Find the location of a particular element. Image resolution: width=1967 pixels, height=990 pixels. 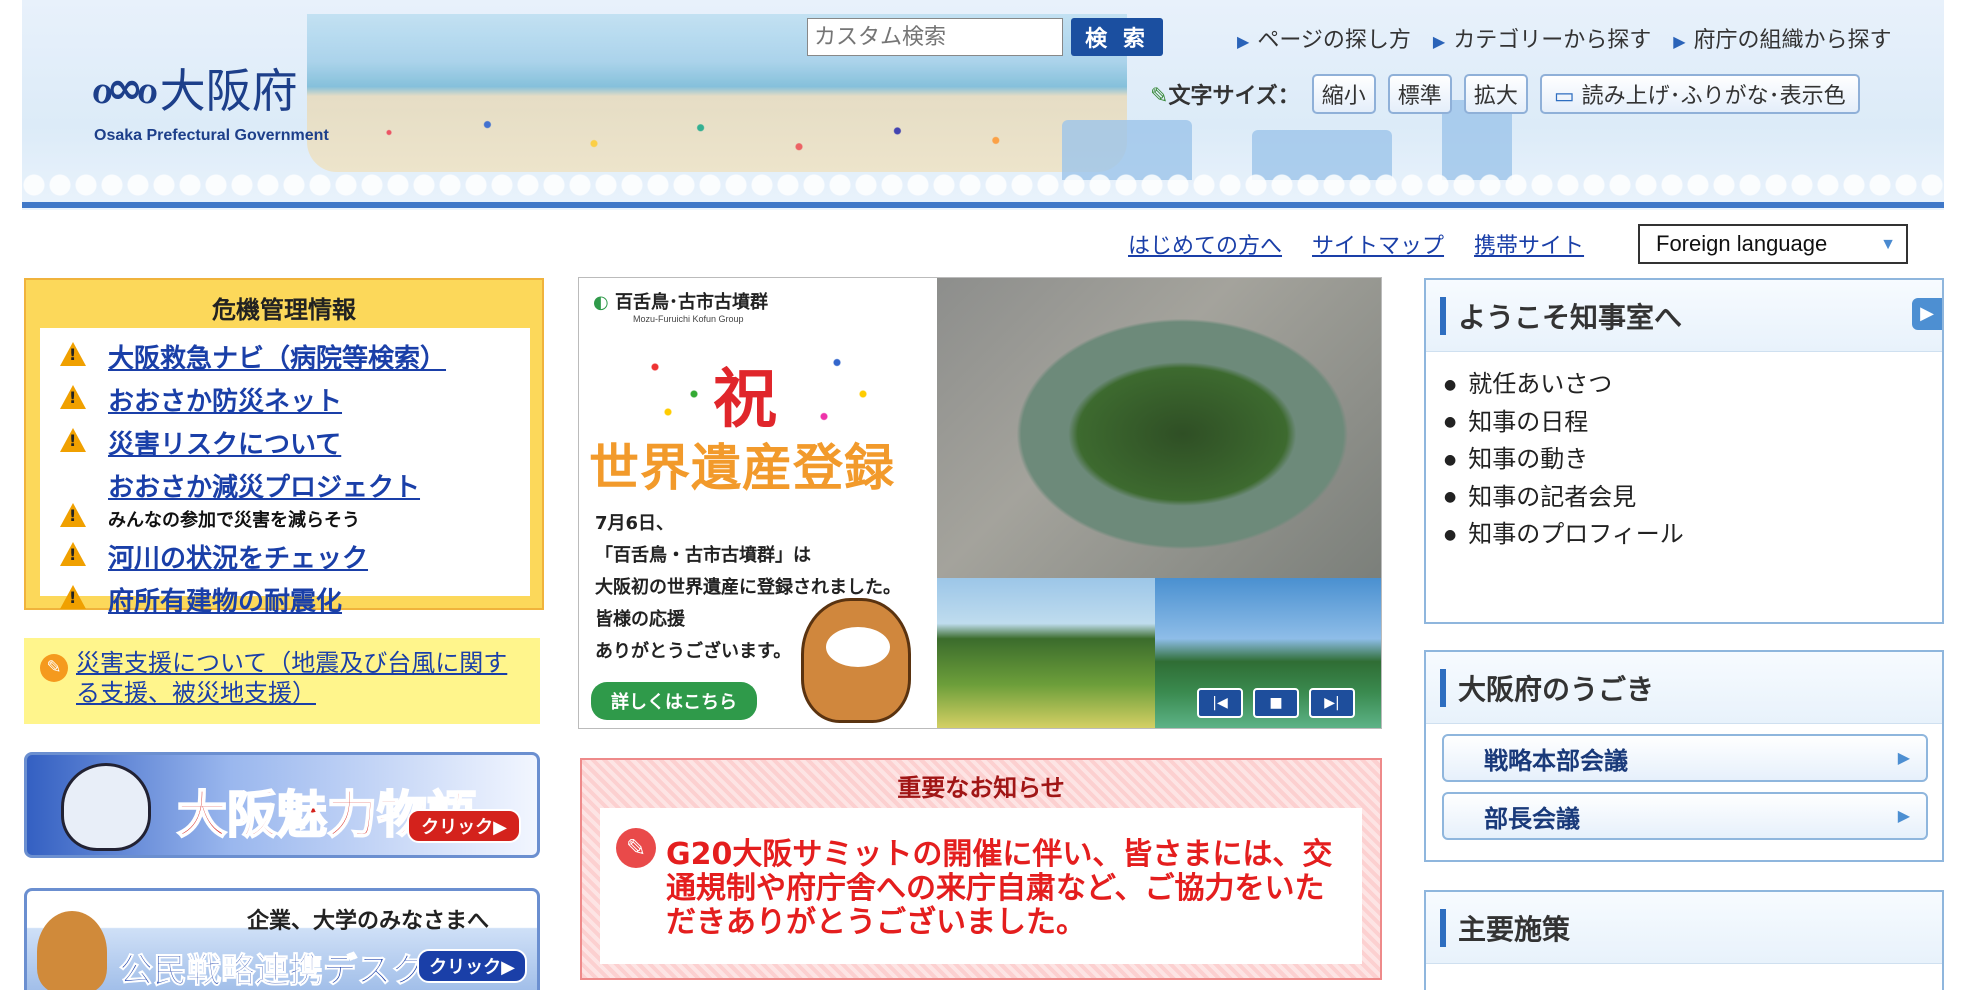

top-nav: ▶ ページの探し方 ▶ カテゴリーから探す ▶ 府庁の組織から探す is located at coordinates (1564, 38).